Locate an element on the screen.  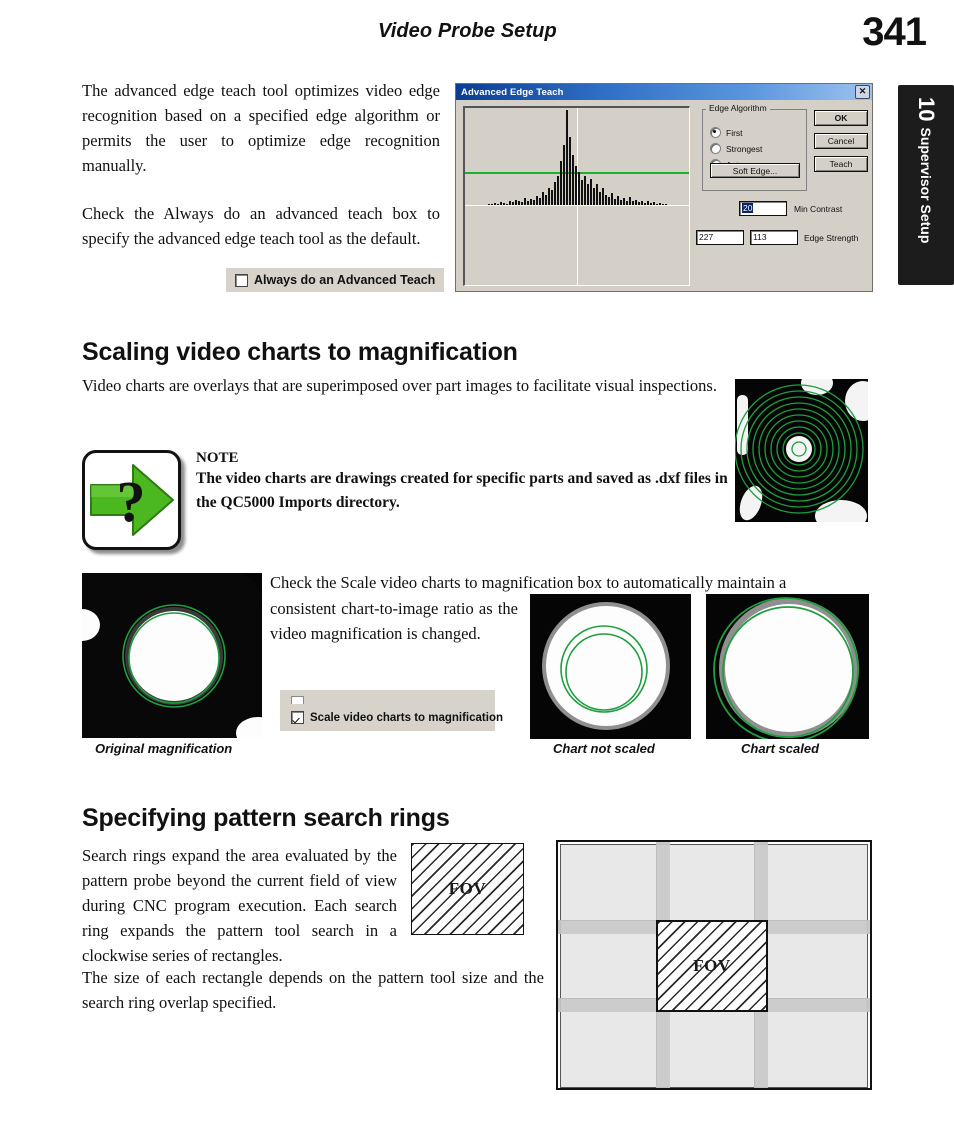
fov-inset-label: FOV is located at coordinates (467, 888).